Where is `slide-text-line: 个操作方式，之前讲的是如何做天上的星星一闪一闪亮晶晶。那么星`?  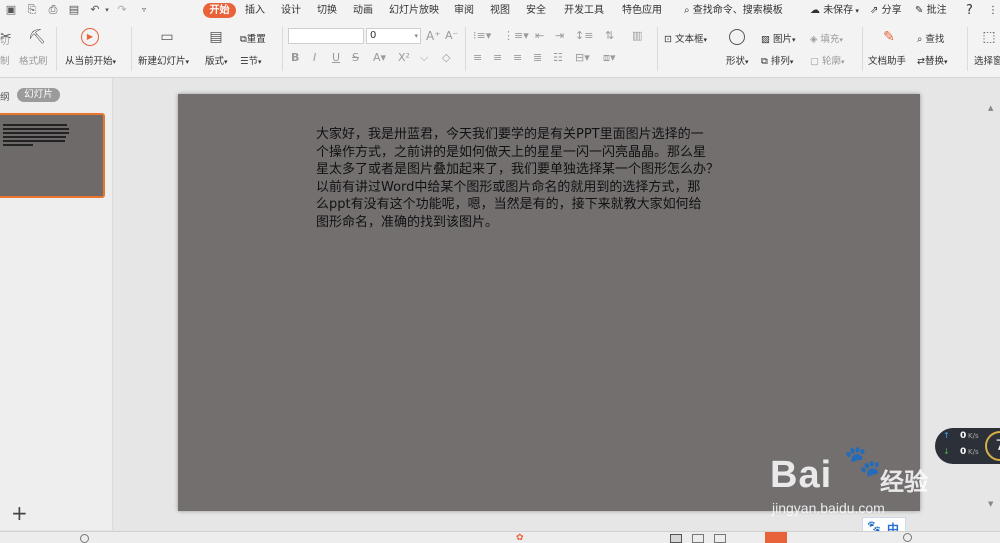
slide-text-line: 个操作方式，之前讲的是如何做天上的星星一闪一闪亮晶晶。那么星 is located at coordinates (511, 152).